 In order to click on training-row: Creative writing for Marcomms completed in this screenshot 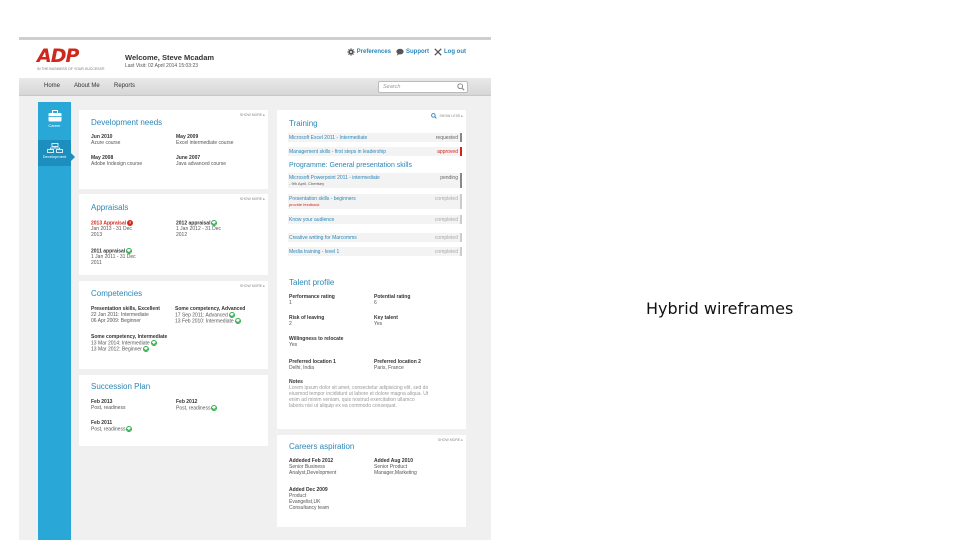, I will do `click(375, 237)`.